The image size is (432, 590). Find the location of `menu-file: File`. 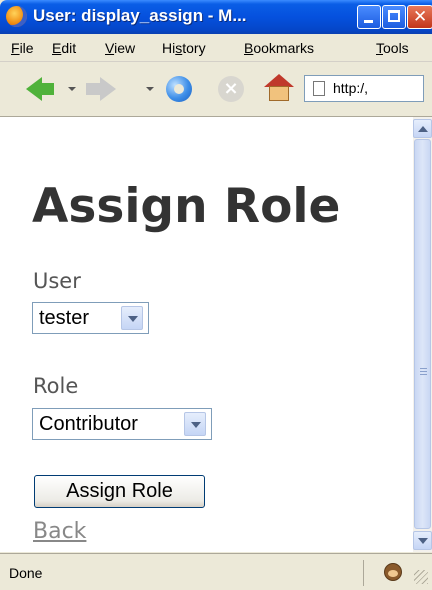

menu-file: File is located at coordinates (22, 48).